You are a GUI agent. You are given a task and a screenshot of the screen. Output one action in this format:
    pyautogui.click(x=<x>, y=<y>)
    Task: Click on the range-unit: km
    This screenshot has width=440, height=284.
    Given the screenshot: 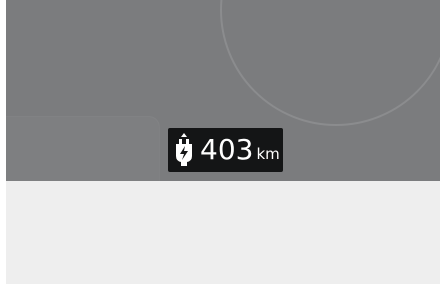 What is the action you would take?
    pyautogui.click(x=268, y=153)
    